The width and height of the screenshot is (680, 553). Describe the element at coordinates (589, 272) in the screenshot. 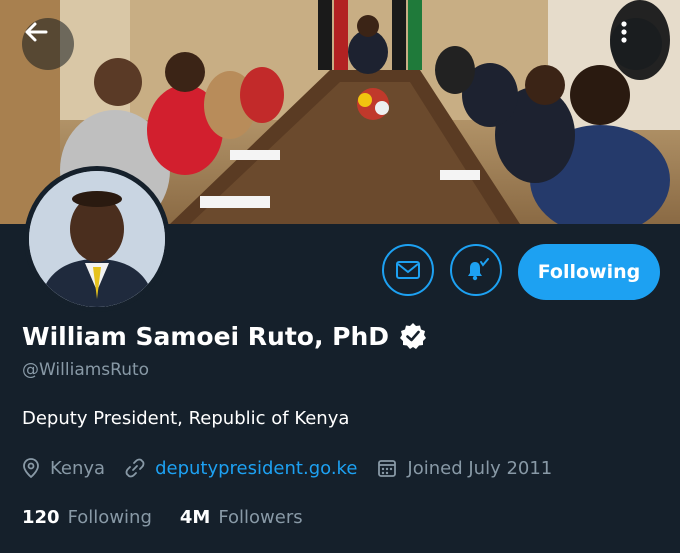

I see `following-button: Following` at that location.